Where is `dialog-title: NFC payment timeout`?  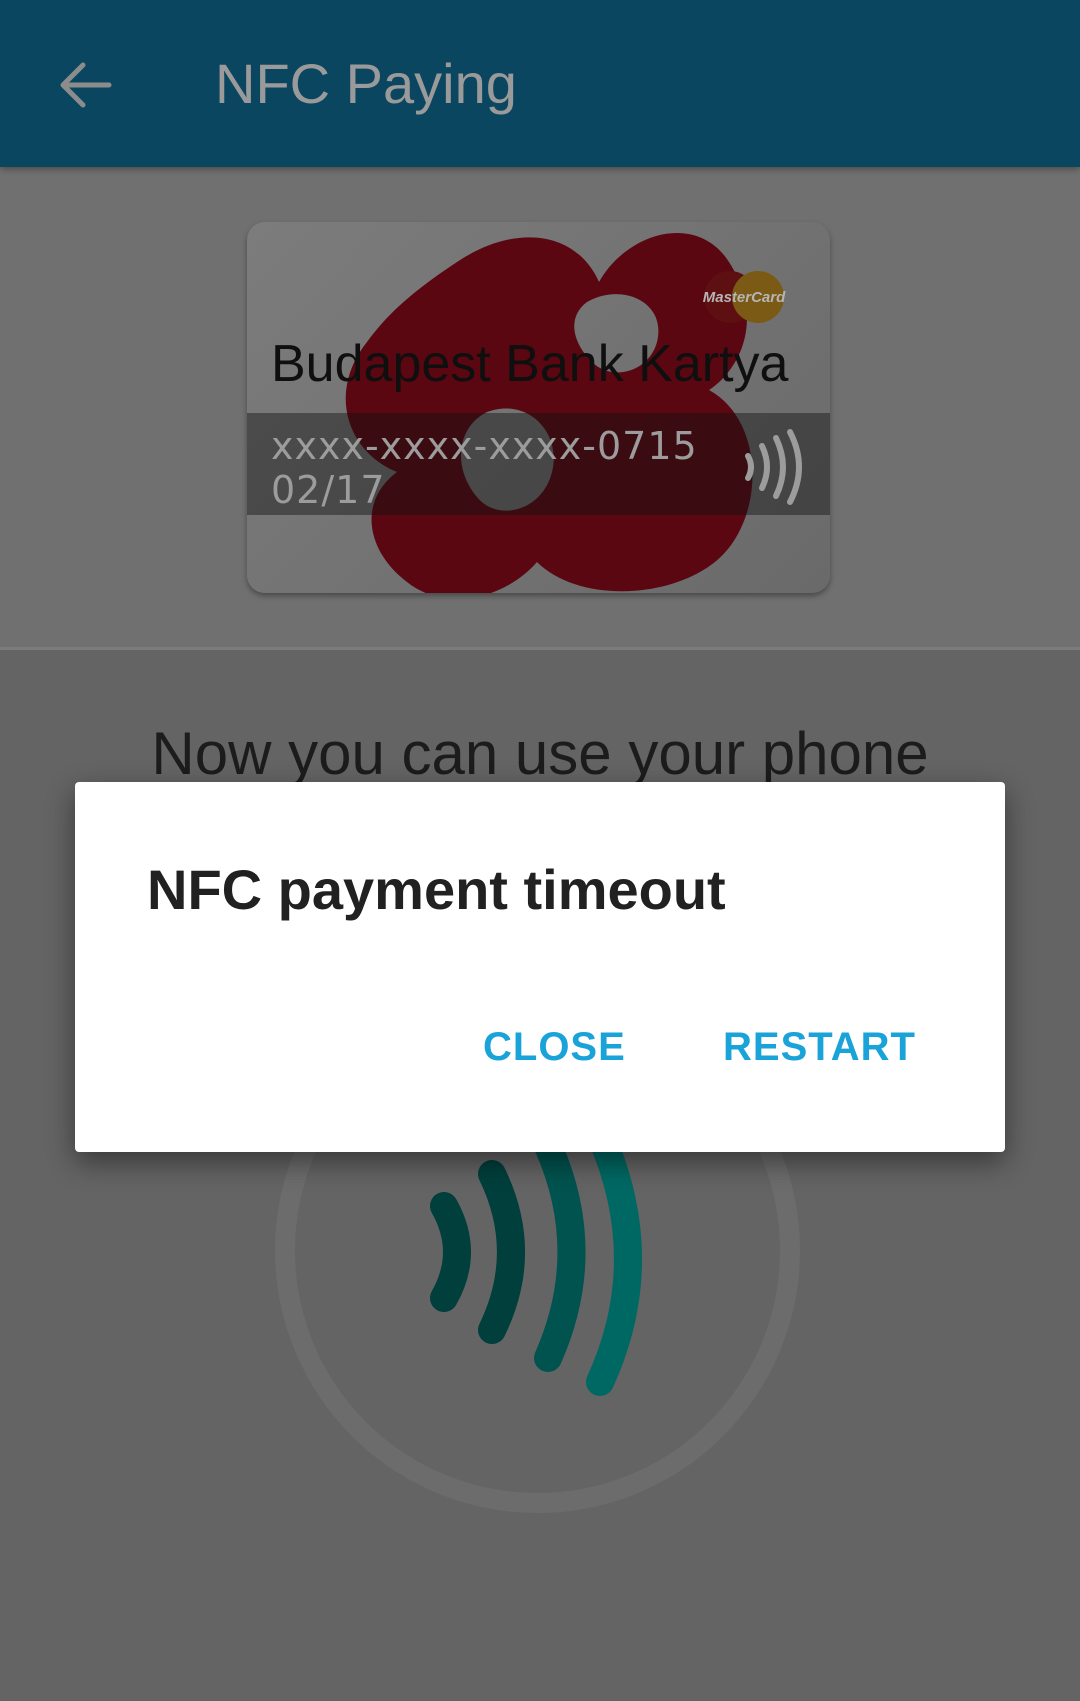 dialog-title: NFC payment timeout is located at coordinates (436, 889).